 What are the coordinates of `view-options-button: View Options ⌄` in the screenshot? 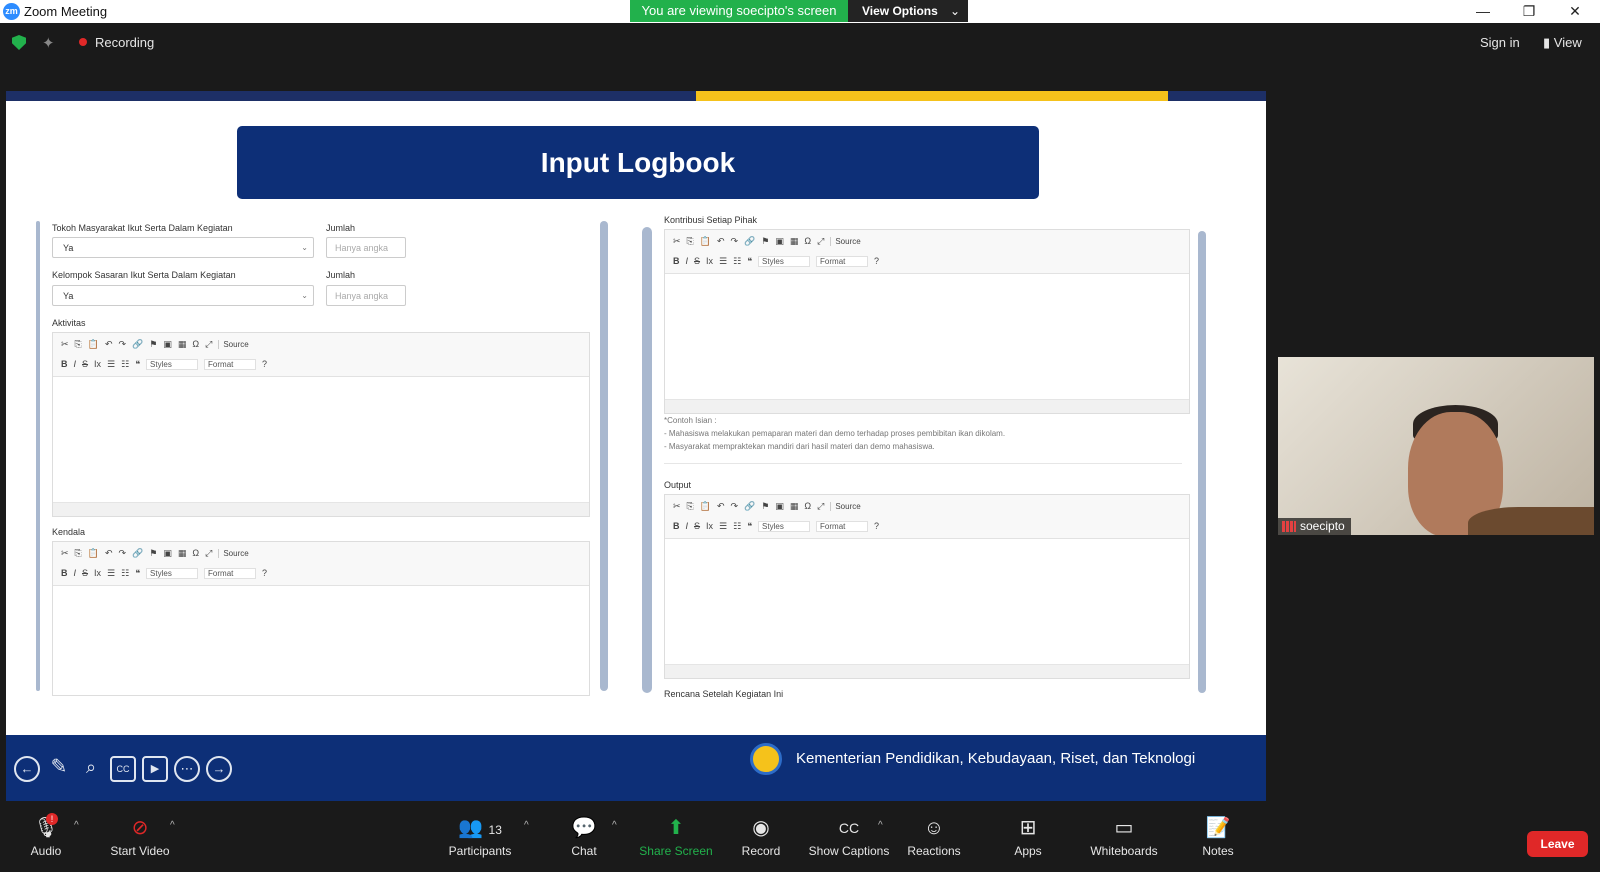 It's located at (908, 11).